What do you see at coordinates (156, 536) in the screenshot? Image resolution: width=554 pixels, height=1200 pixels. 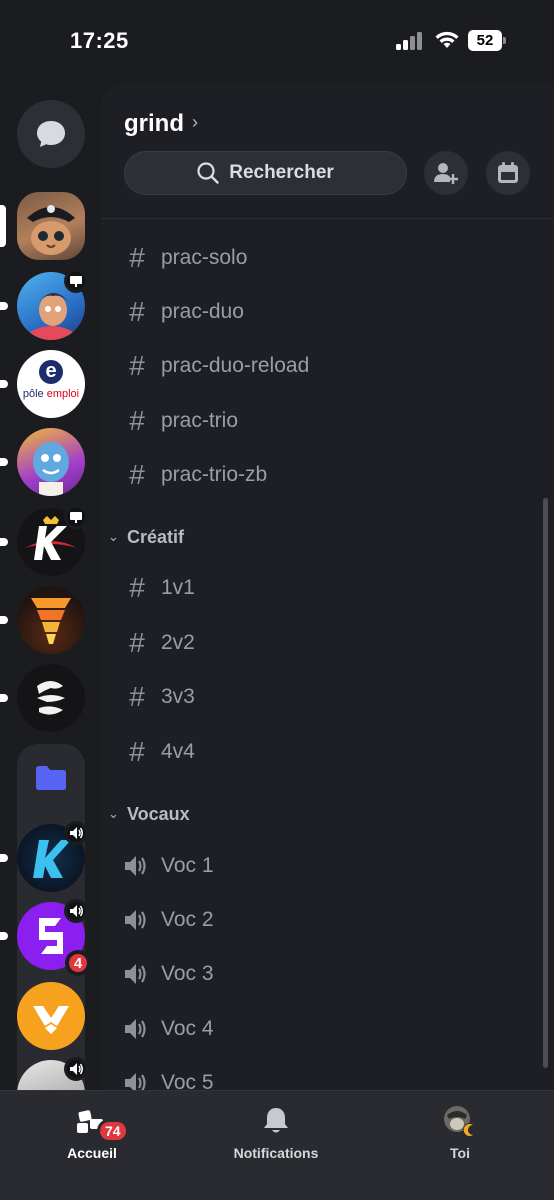 I see `category-name: Créatif` at bounding box center [156, 536].